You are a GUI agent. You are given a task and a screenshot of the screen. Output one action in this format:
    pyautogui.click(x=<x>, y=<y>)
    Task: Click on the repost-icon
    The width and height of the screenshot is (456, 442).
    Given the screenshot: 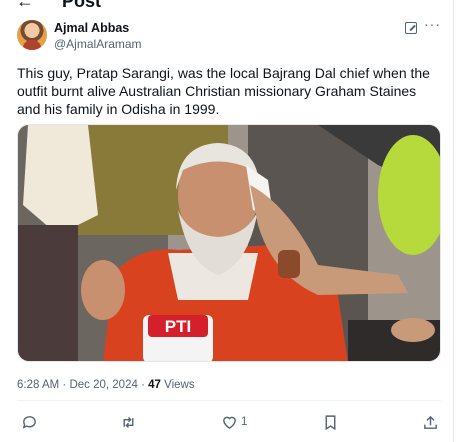 What is the action you would take?
    pyautogui.click(x=128, y=422)
    